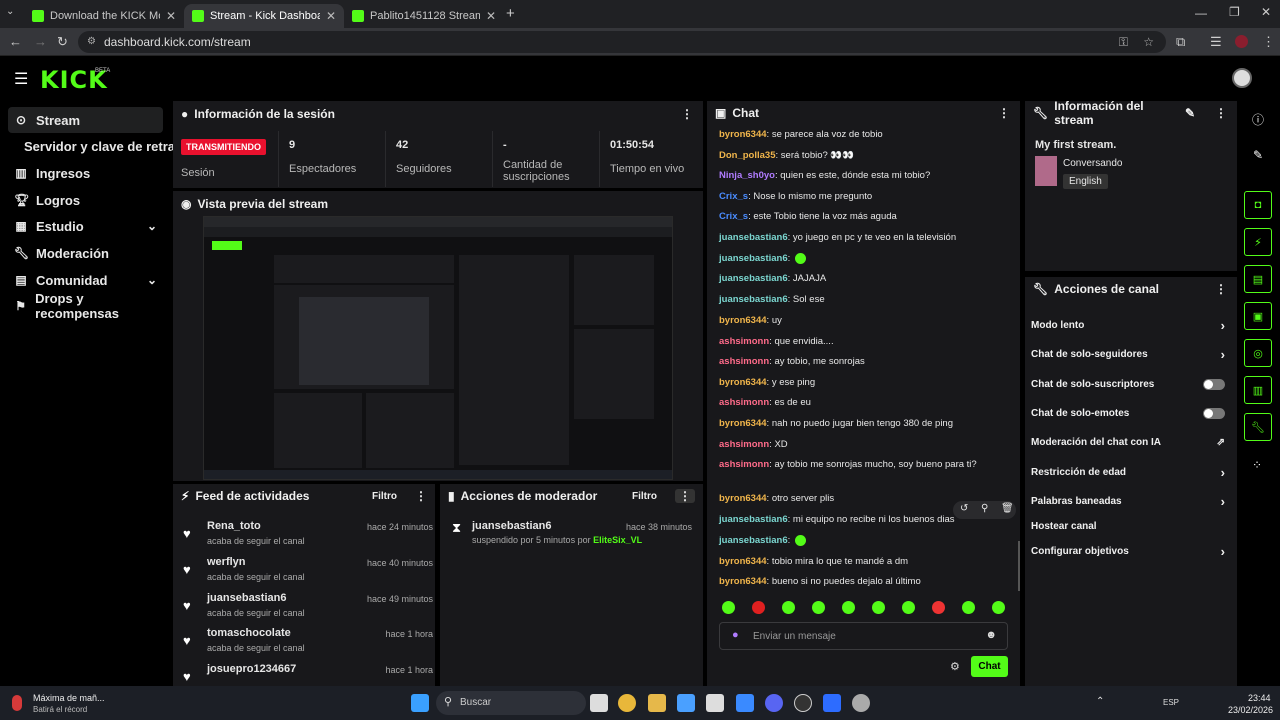 Image resolution: width=1280 pixels, height=720 pixels. Describe the element at coordinates (1214, 413) in the screenshot. I see `emotes-only-toggle` at that location.